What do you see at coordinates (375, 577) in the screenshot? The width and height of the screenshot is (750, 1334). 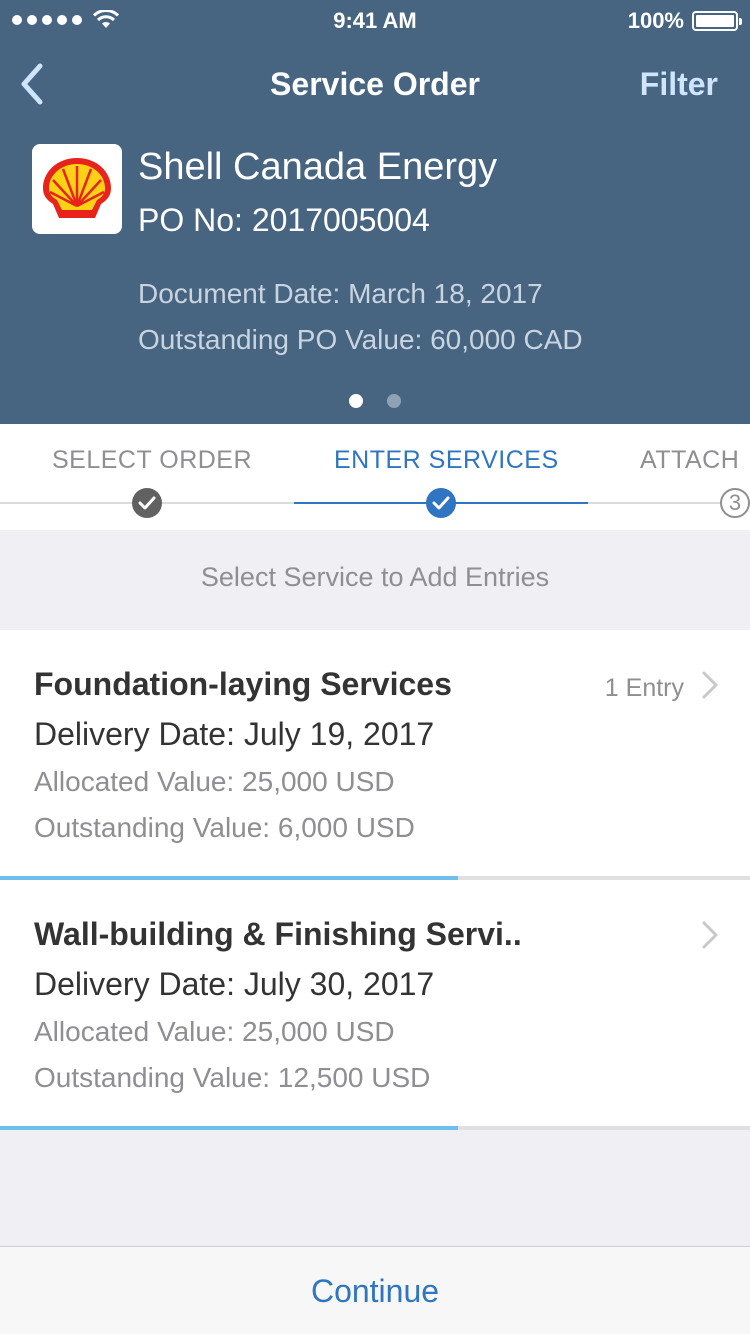 I see `instruction-text: Select Service to Add Entries` at bounding box center [375, 577].